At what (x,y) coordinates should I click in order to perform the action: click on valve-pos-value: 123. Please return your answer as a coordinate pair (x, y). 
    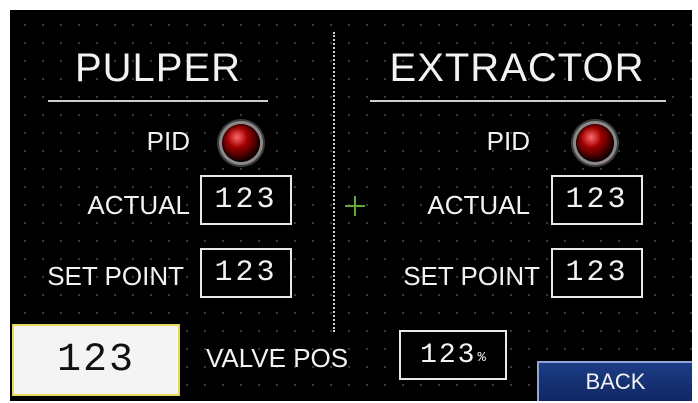
    Looking at the image, I should click on (448, 355).